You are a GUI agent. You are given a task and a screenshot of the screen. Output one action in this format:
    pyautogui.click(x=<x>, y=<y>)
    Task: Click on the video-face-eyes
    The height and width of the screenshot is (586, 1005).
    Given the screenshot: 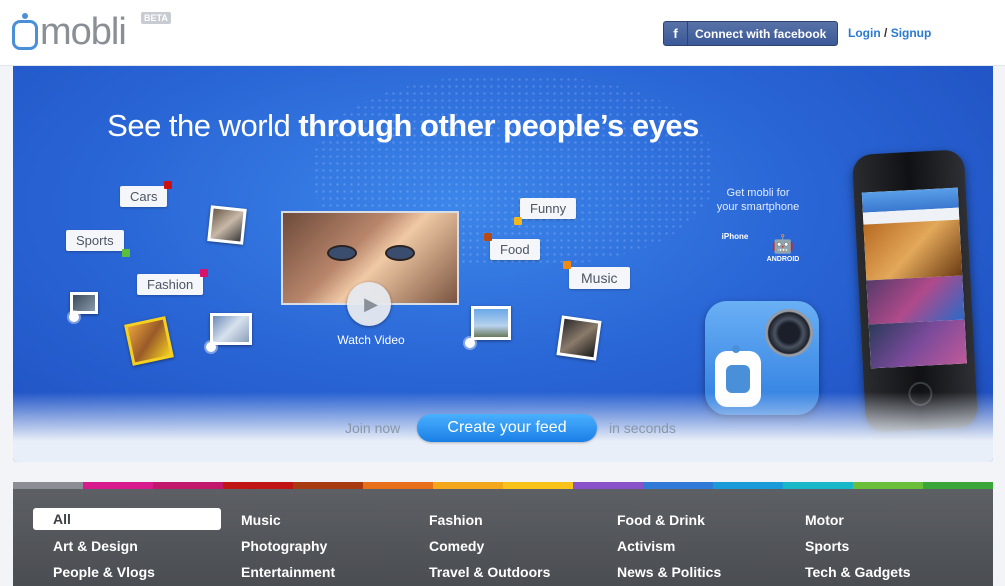 What is the action you would take?
    pyautogui.click(x=373, y=254)
    